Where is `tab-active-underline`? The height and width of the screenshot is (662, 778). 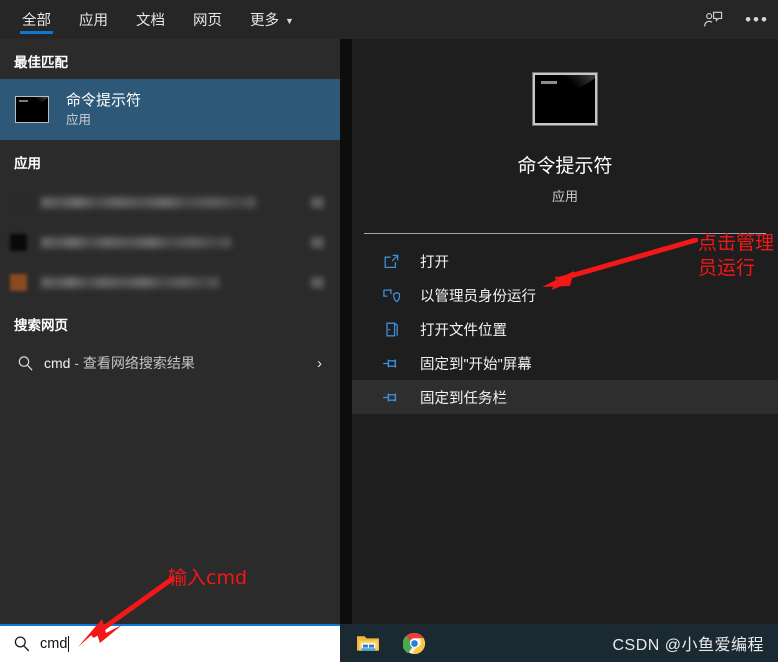 tab-active-underline is located at coordinates (36, 32).